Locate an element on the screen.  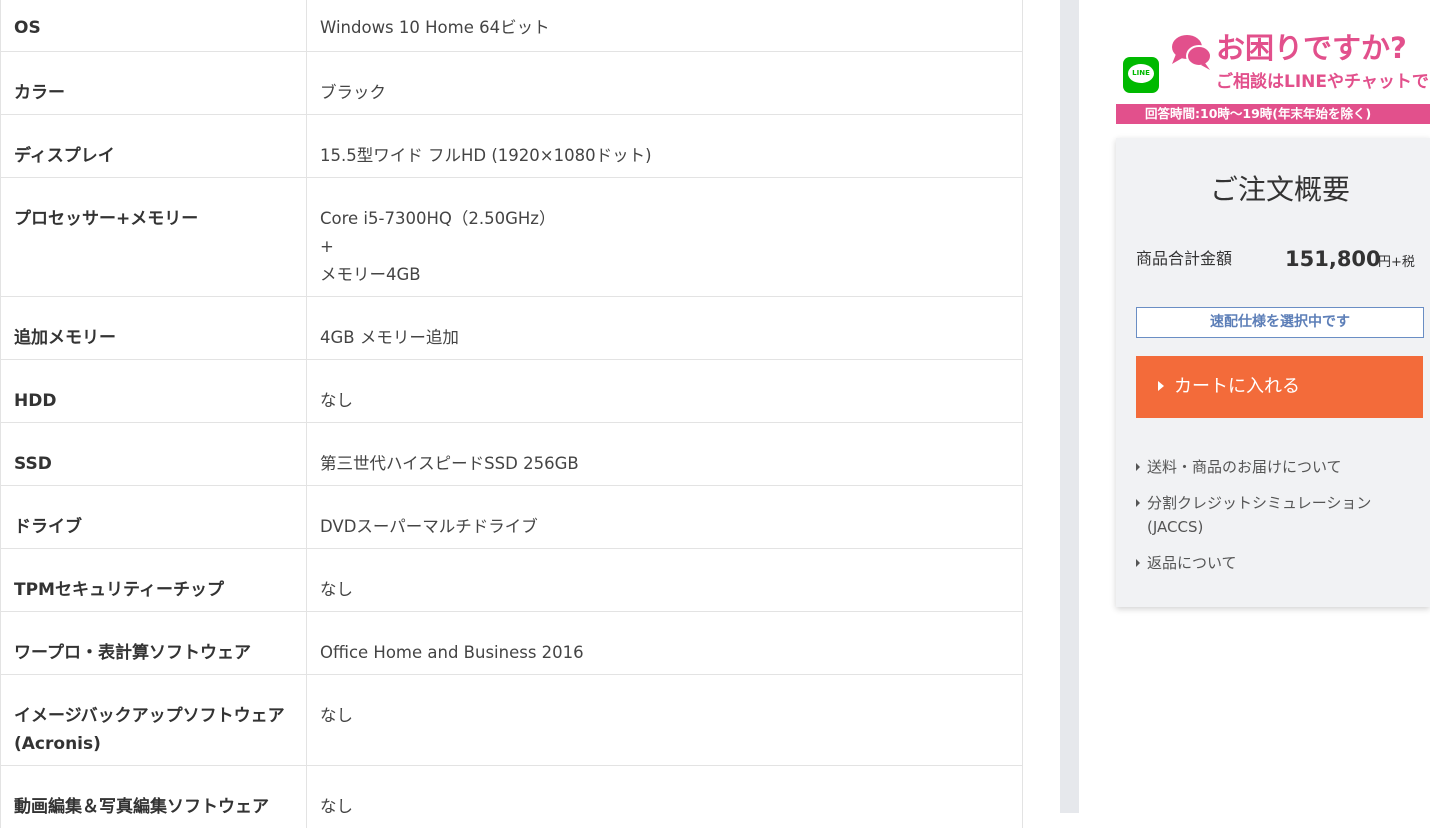
spec-value: ブラック is located at coordinates (664, 83).